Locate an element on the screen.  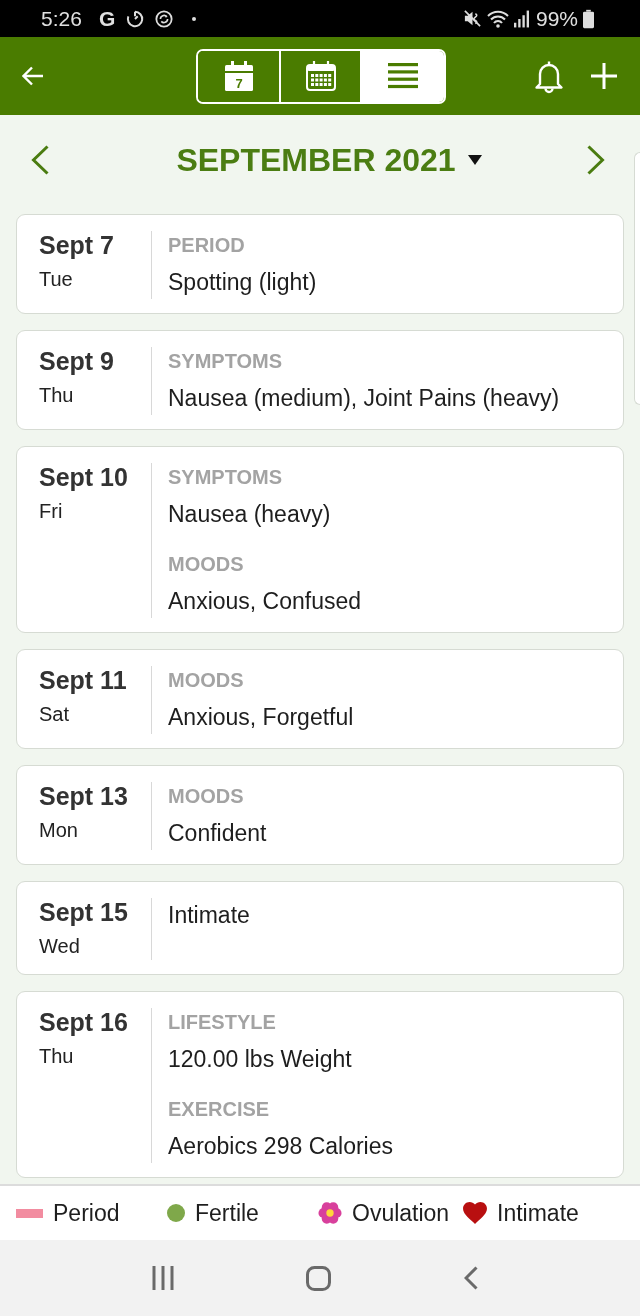
status-time: 5:26 is located at coordinates (61, 18).